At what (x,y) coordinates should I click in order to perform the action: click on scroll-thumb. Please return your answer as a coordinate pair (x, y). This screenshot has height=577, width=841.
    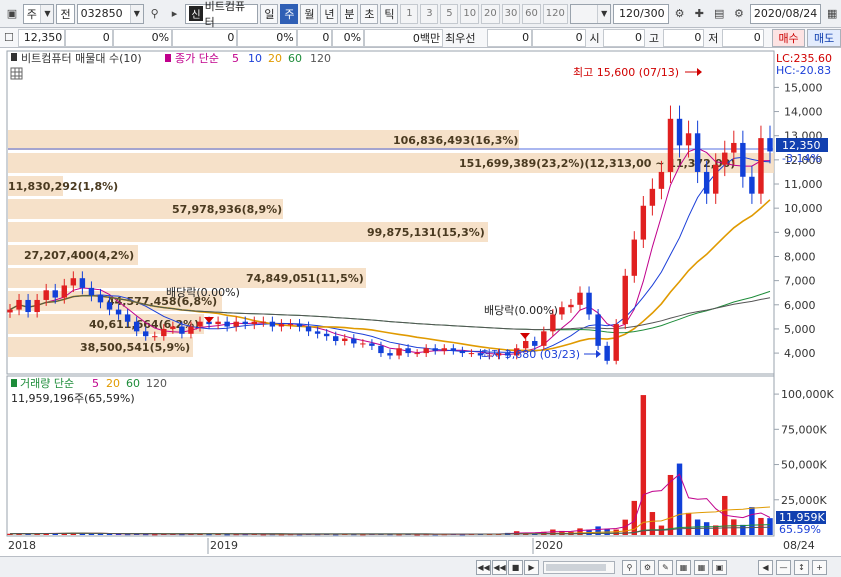
    Looking at the image, I should click on (576, 567).